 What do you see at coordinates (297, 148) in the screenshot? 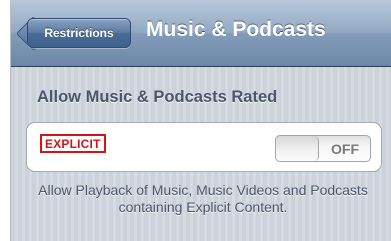
I see `toggle-knob` at bounding box center [297, 148].